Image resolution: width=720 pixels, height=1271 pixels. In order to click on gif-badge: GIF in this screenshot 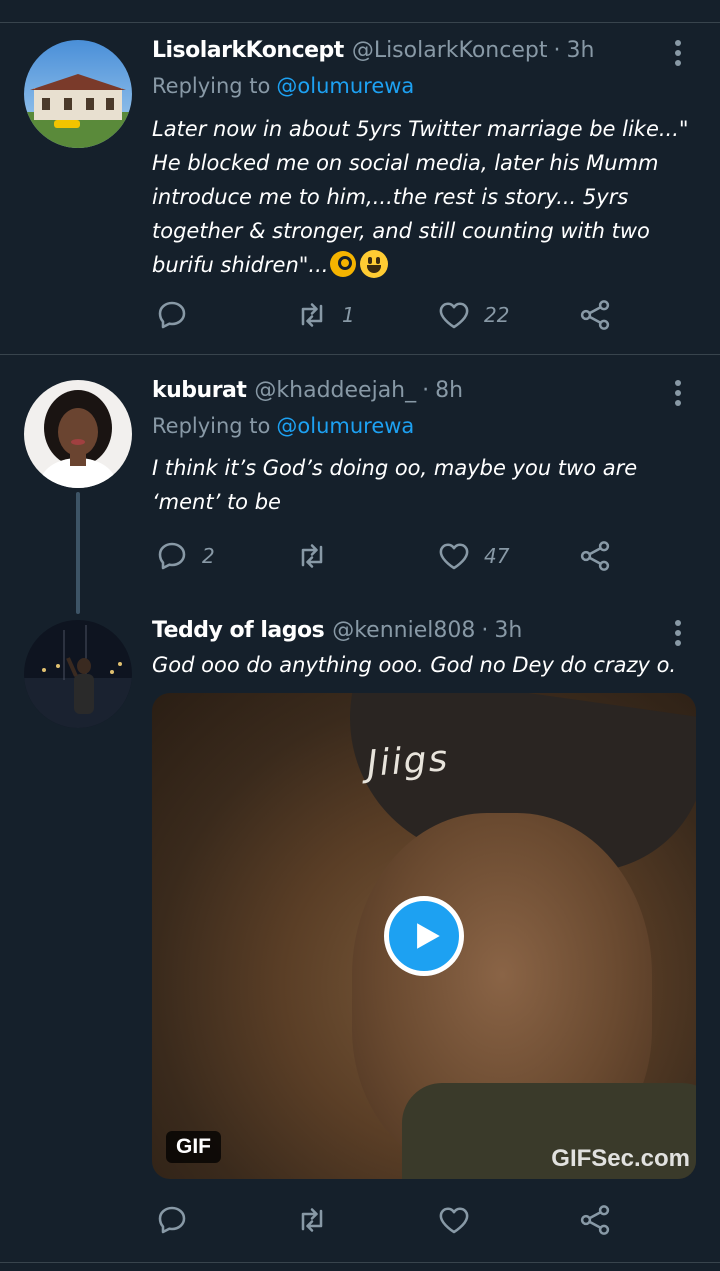, I will do `click(193, 1147)`.